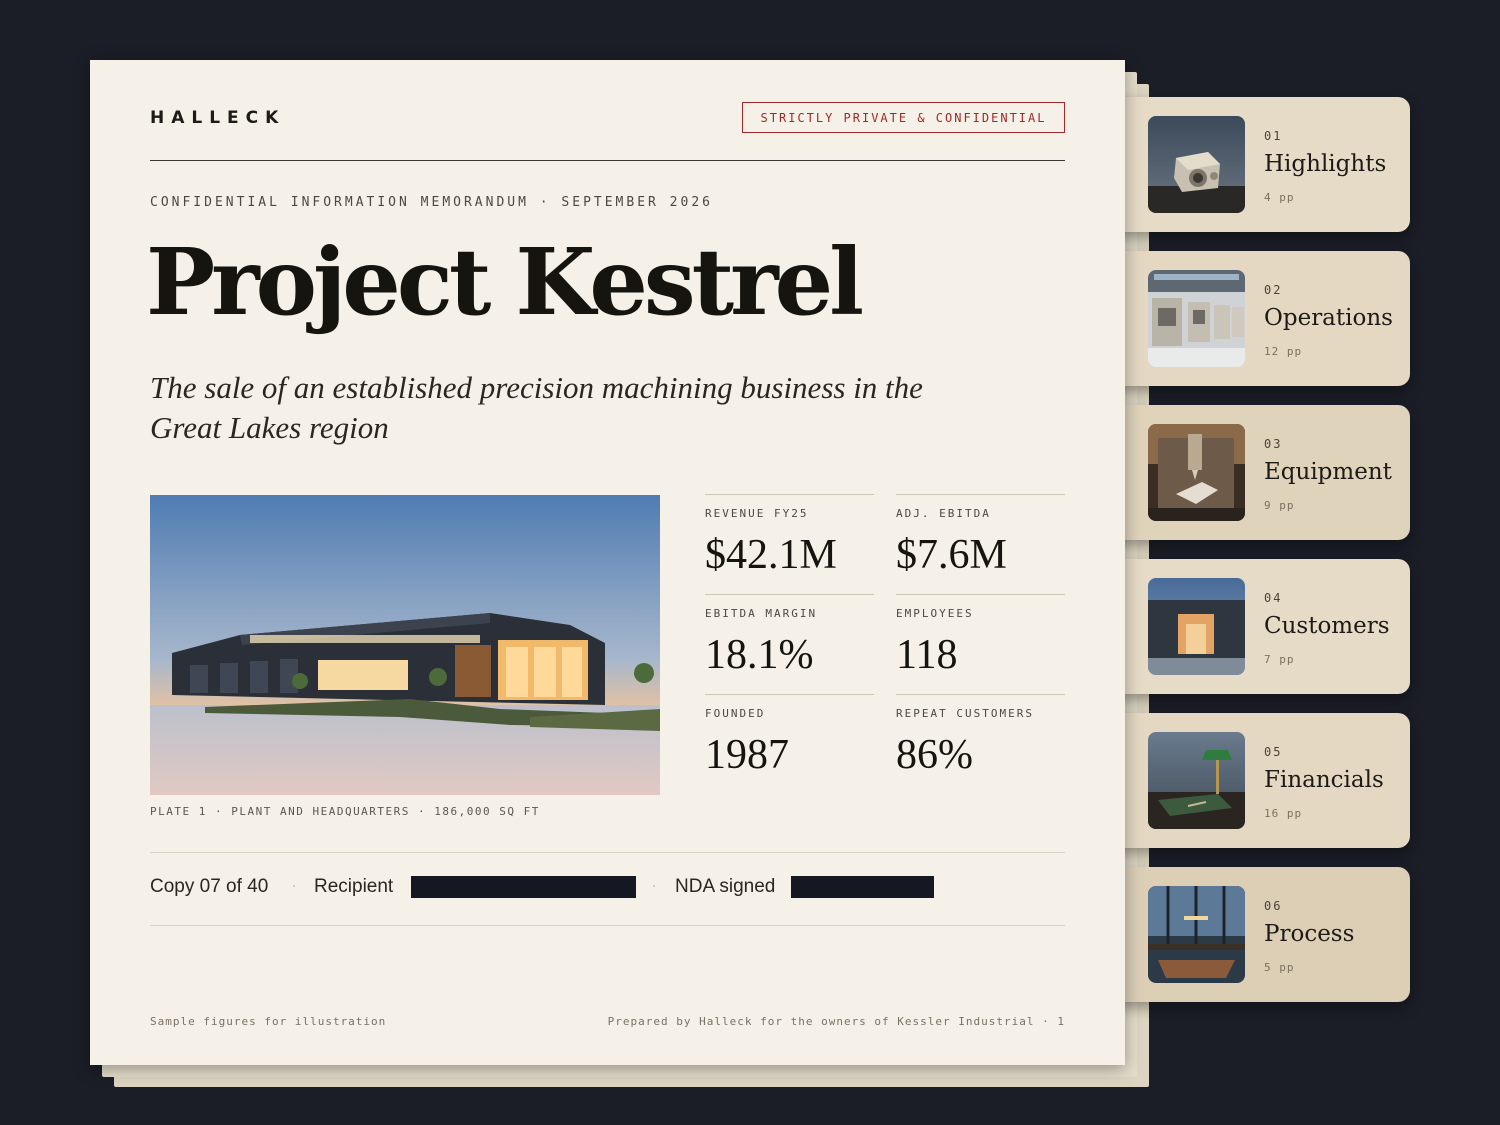  Describe the element at coordinates (607, 925) in the screenshot. I see `meta-divider-bottom` at that location.